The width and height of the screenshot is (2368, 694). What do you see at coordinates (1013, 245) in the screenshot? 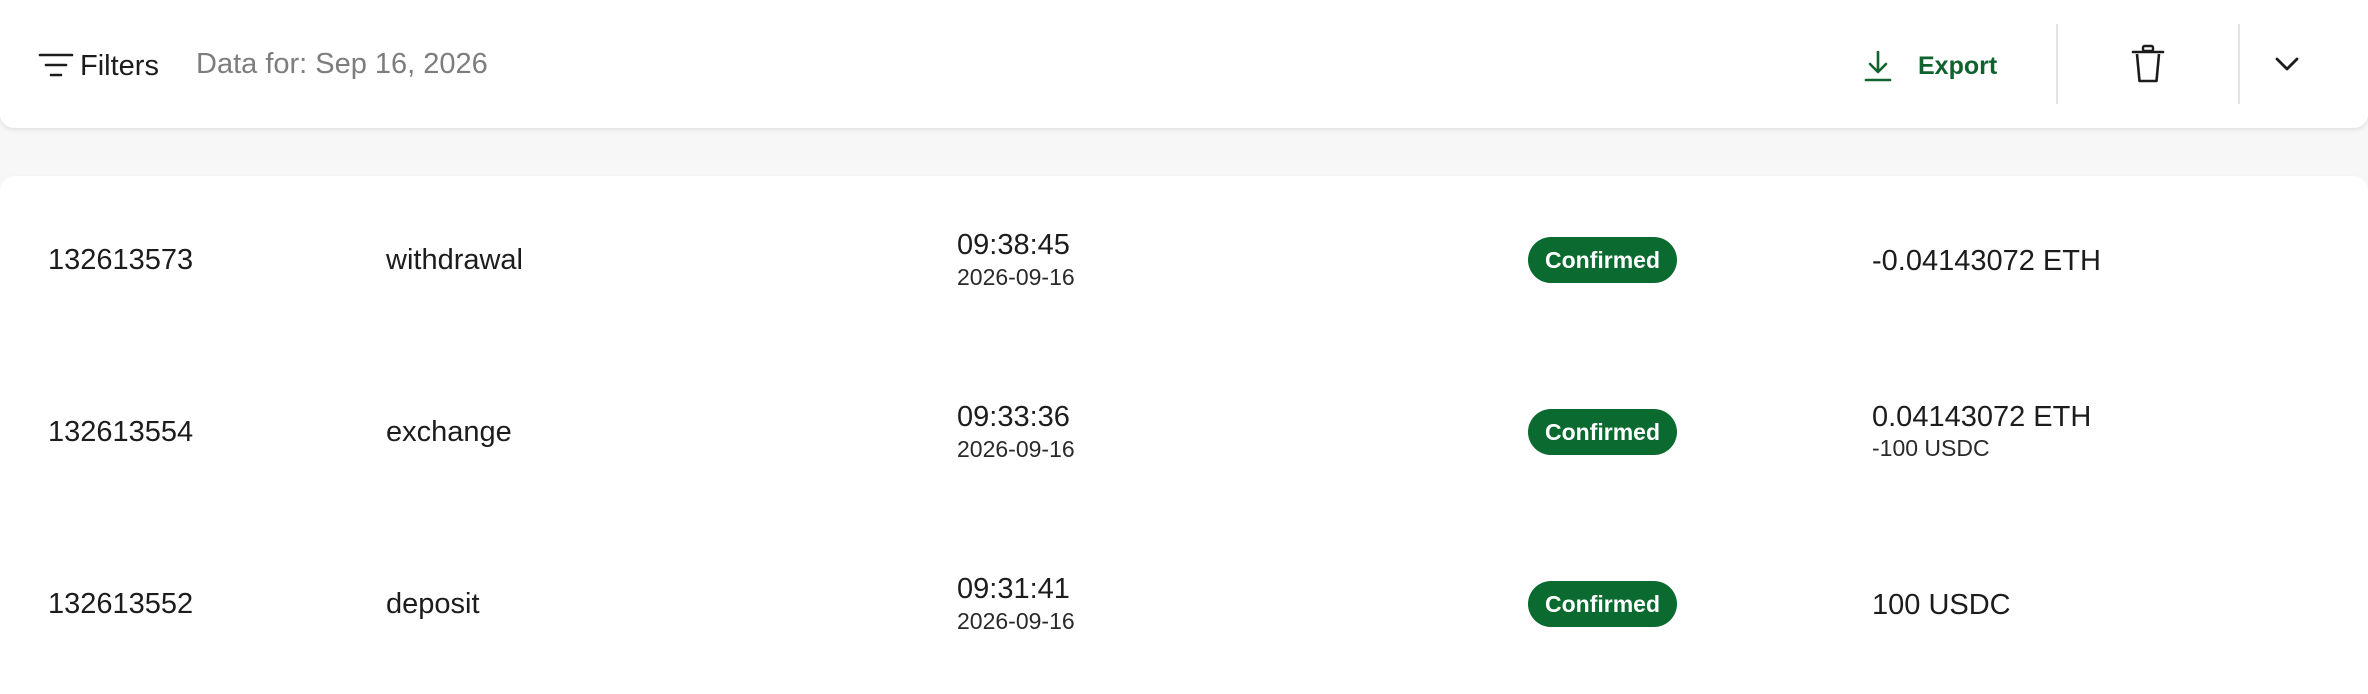
I see `transaction-time: 09:38:45` at bounding box center [1013, 245].